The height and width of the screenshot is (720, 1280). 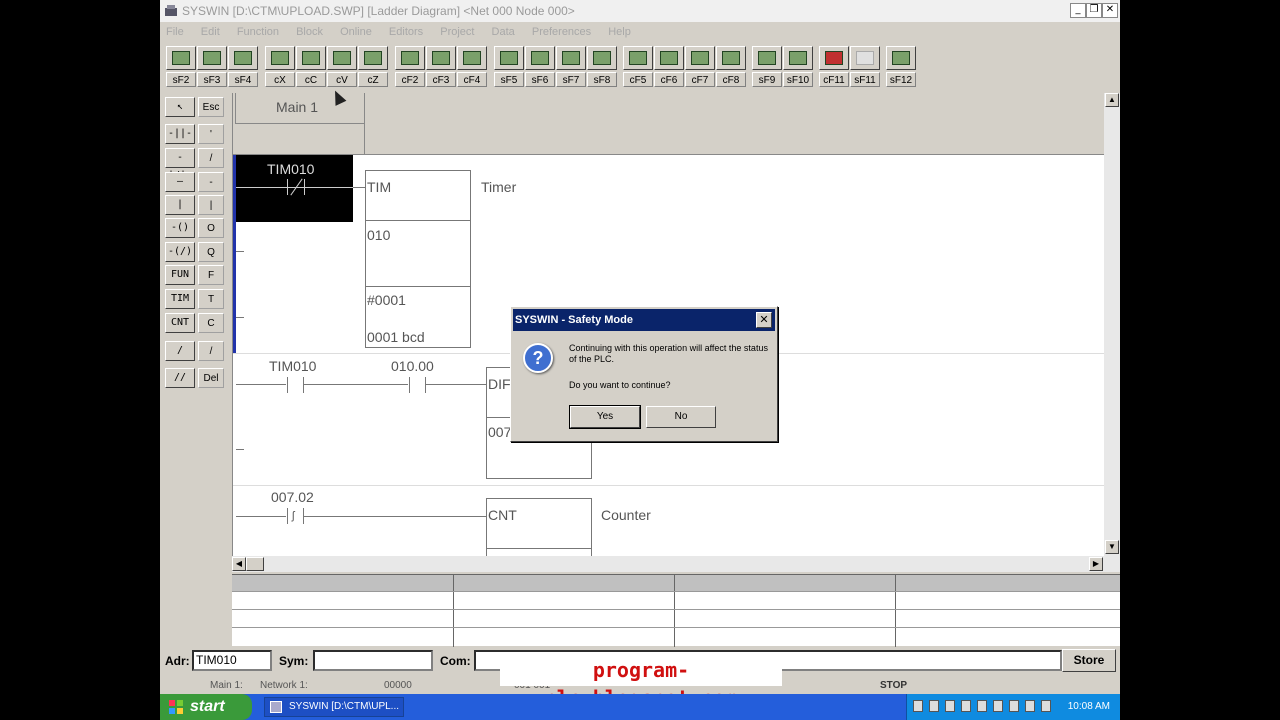 What do you see at coordinates (373, 660) in the screenshot?
I see `symbol-input` at bounding box center [373, 660].